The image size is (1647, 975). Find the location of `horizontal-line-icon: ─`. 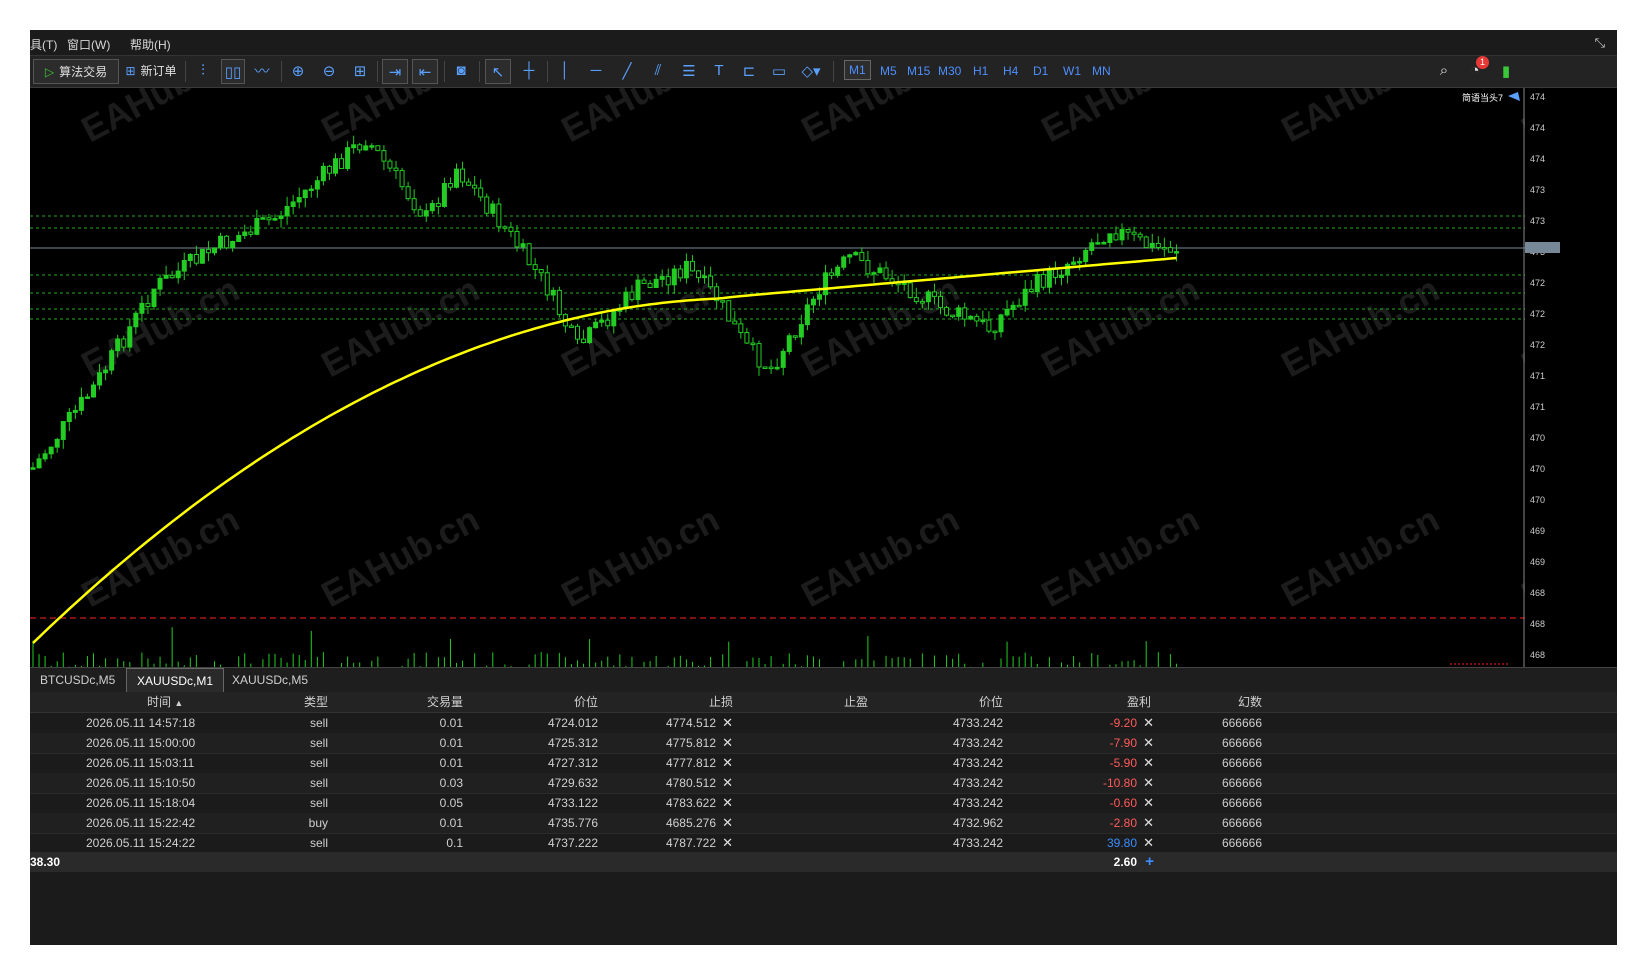

horizontal-line-icon: ─ is located at coordinates (596, 70).